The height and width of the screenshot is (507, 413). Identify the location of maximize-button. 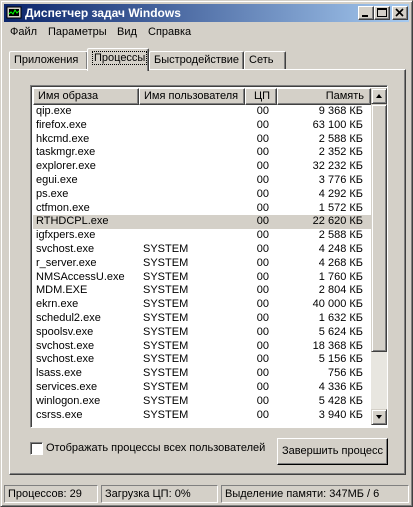
(382, 13).